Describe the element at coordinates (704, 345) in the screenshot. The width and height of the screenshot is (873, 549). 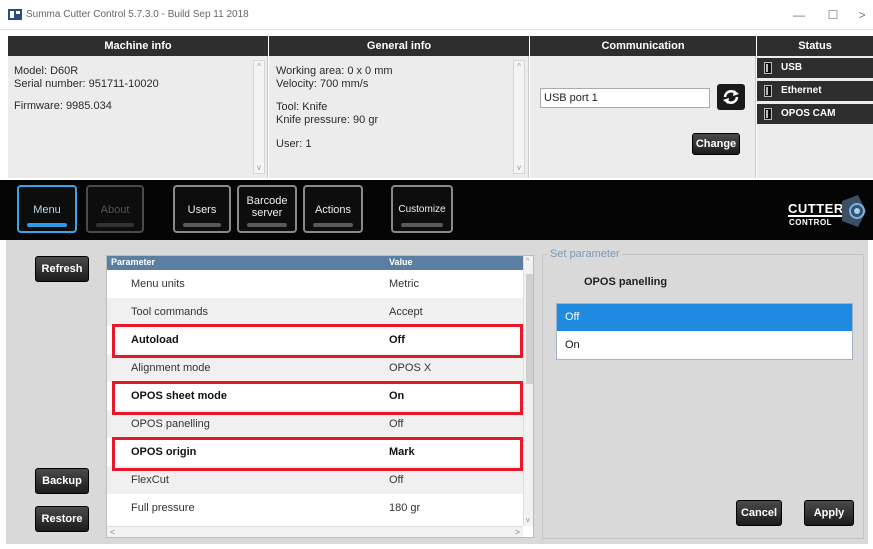
I see `option-on: On` at that location.